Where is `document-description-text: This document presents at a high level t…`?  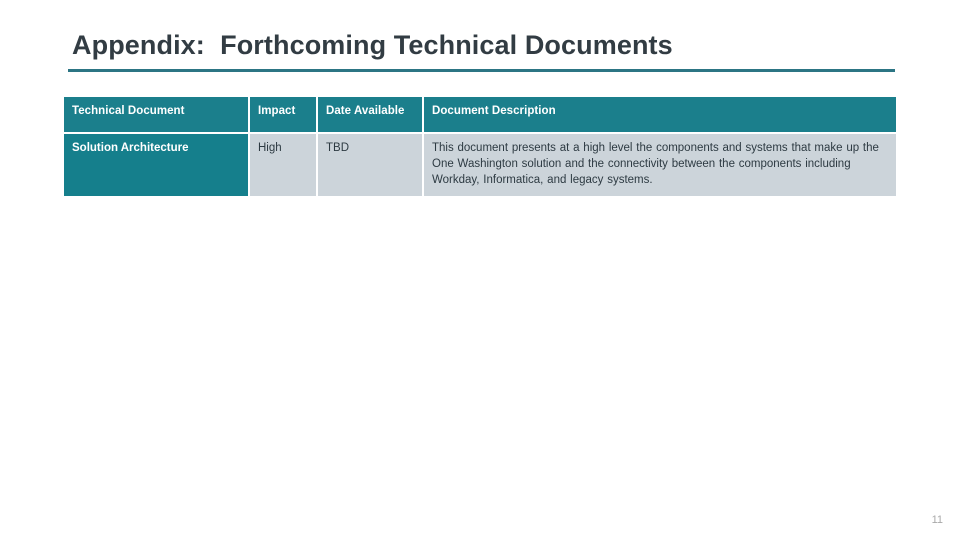
document-description-text: This document presents at a high level t… is located at coordinates (655, 164).